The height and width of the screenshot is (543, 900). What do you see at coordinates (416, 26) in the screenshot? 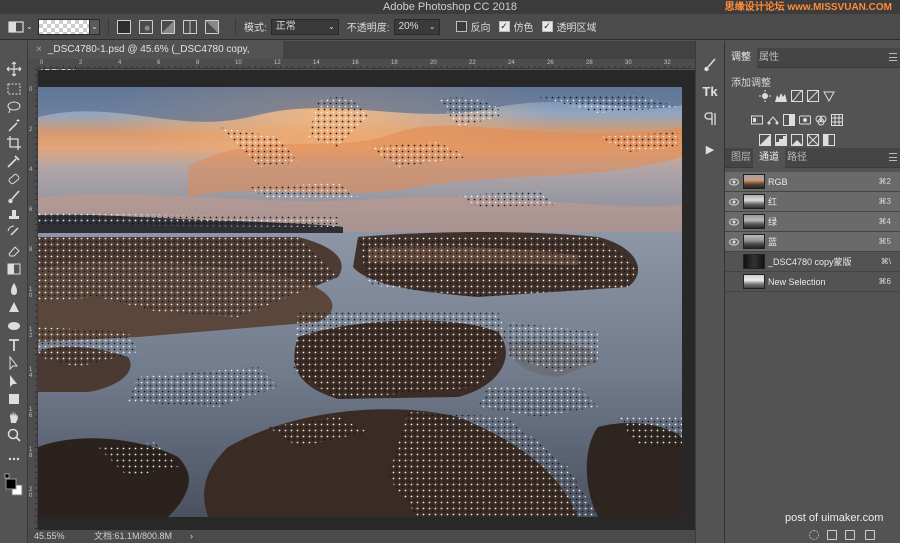
I see `opacity-input: 20% ⌄` at bounding box center [416, 26].